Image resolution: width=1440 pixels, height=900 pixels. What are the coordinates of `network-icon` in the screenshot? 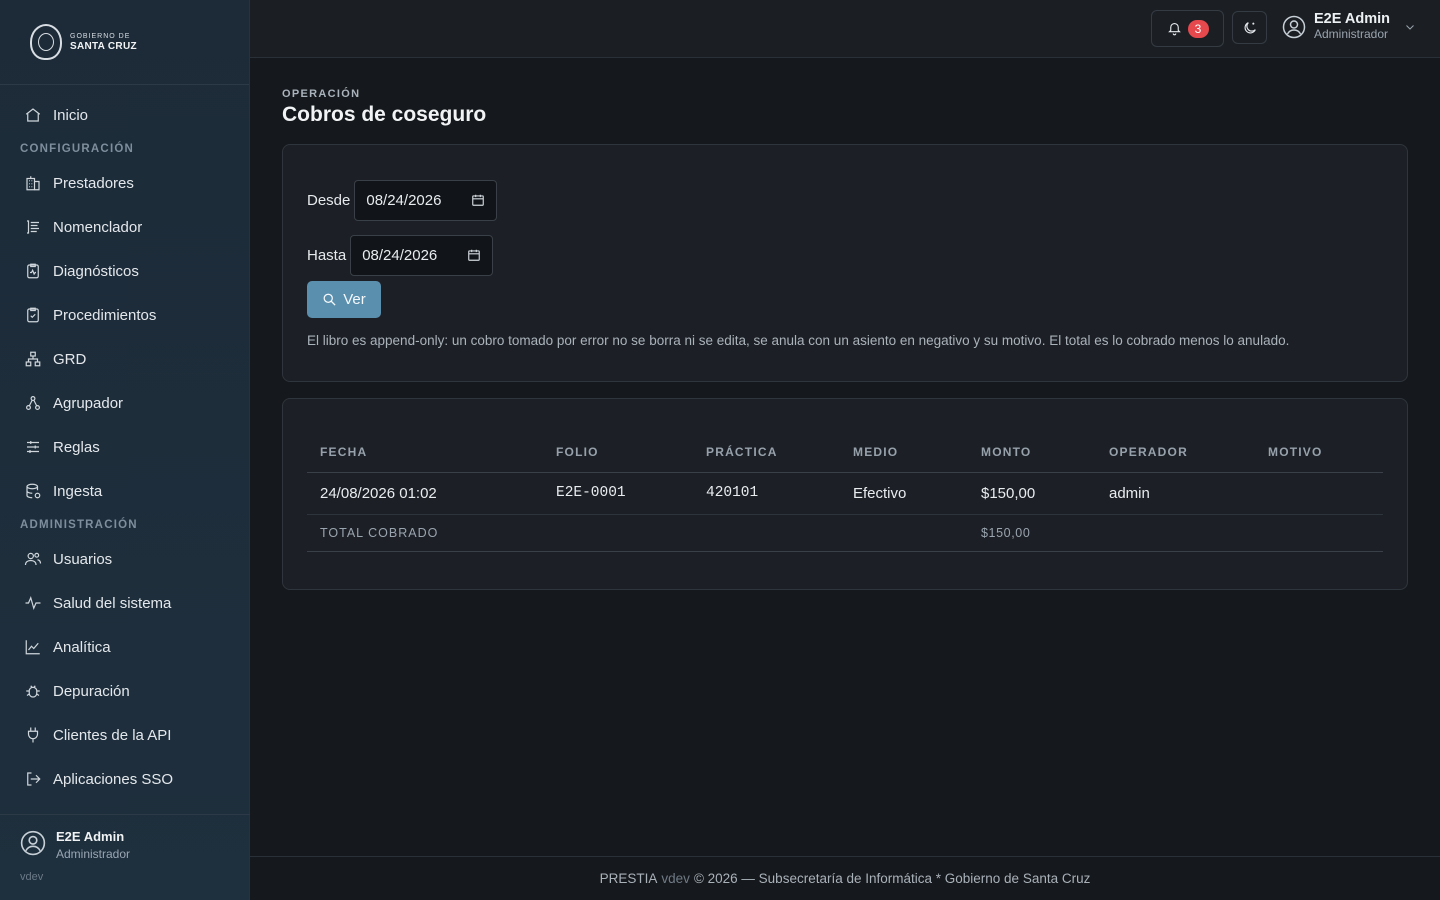 It's located at (33, 359).